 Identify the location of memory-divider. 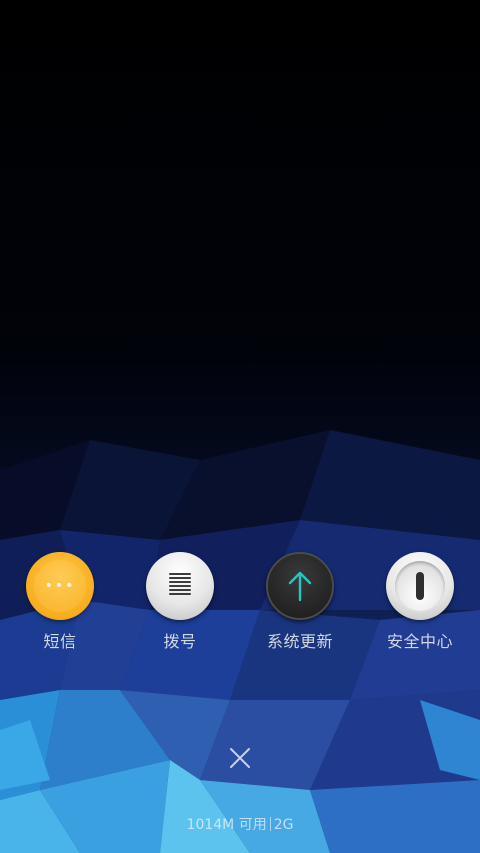
(270, 824).